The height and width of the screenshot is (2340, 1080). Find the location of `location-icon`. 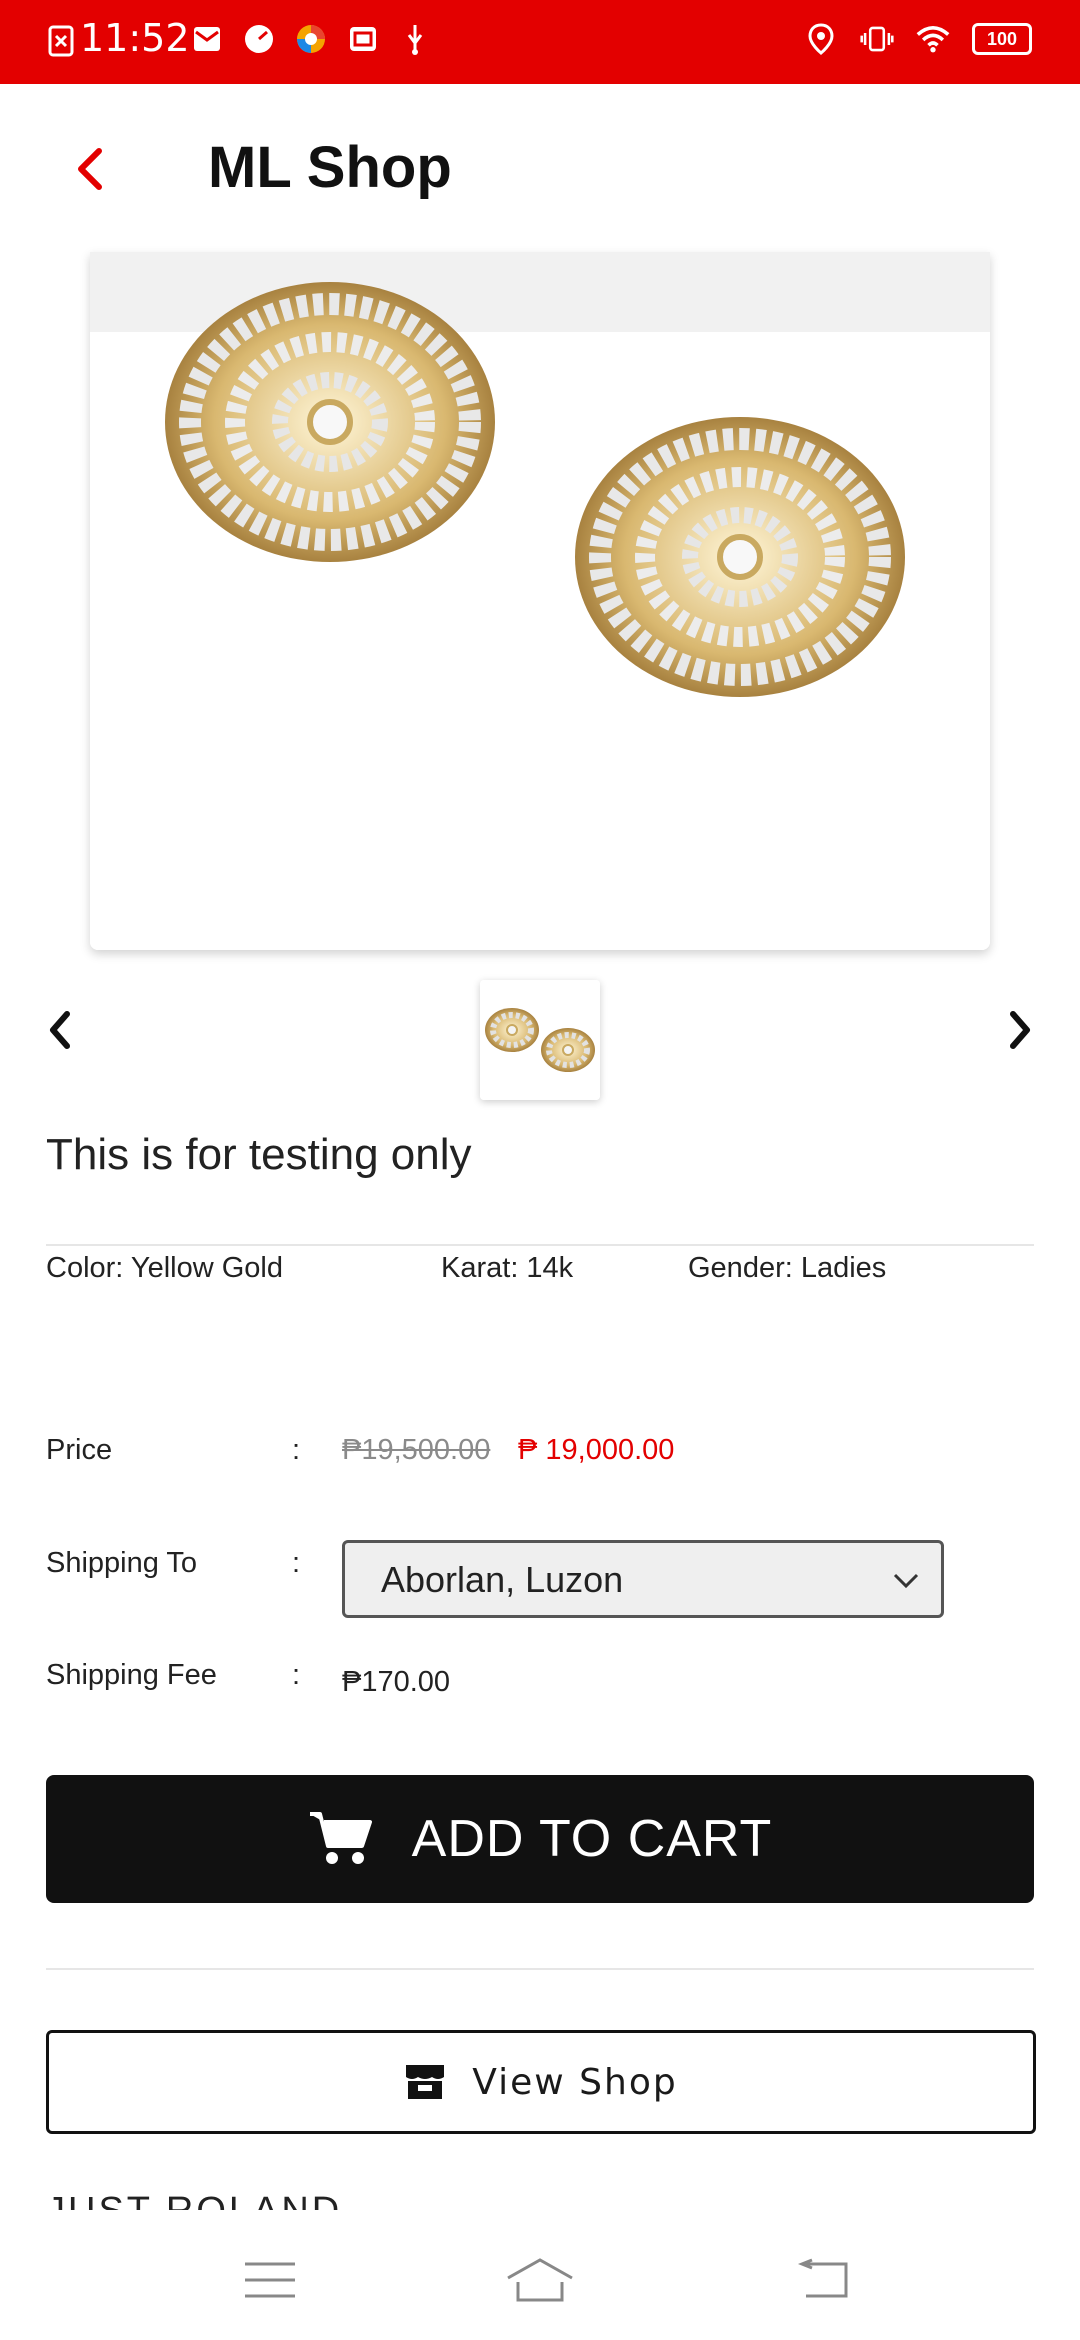

location-icon is located at coordinates (821, 39).